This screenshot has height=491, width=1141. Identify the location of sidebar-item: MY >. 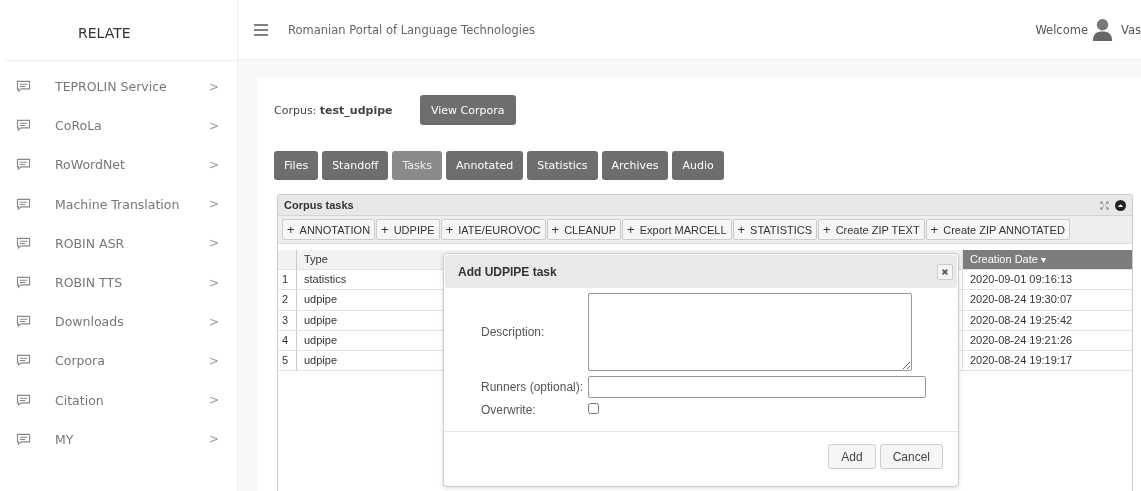
(118, 439).